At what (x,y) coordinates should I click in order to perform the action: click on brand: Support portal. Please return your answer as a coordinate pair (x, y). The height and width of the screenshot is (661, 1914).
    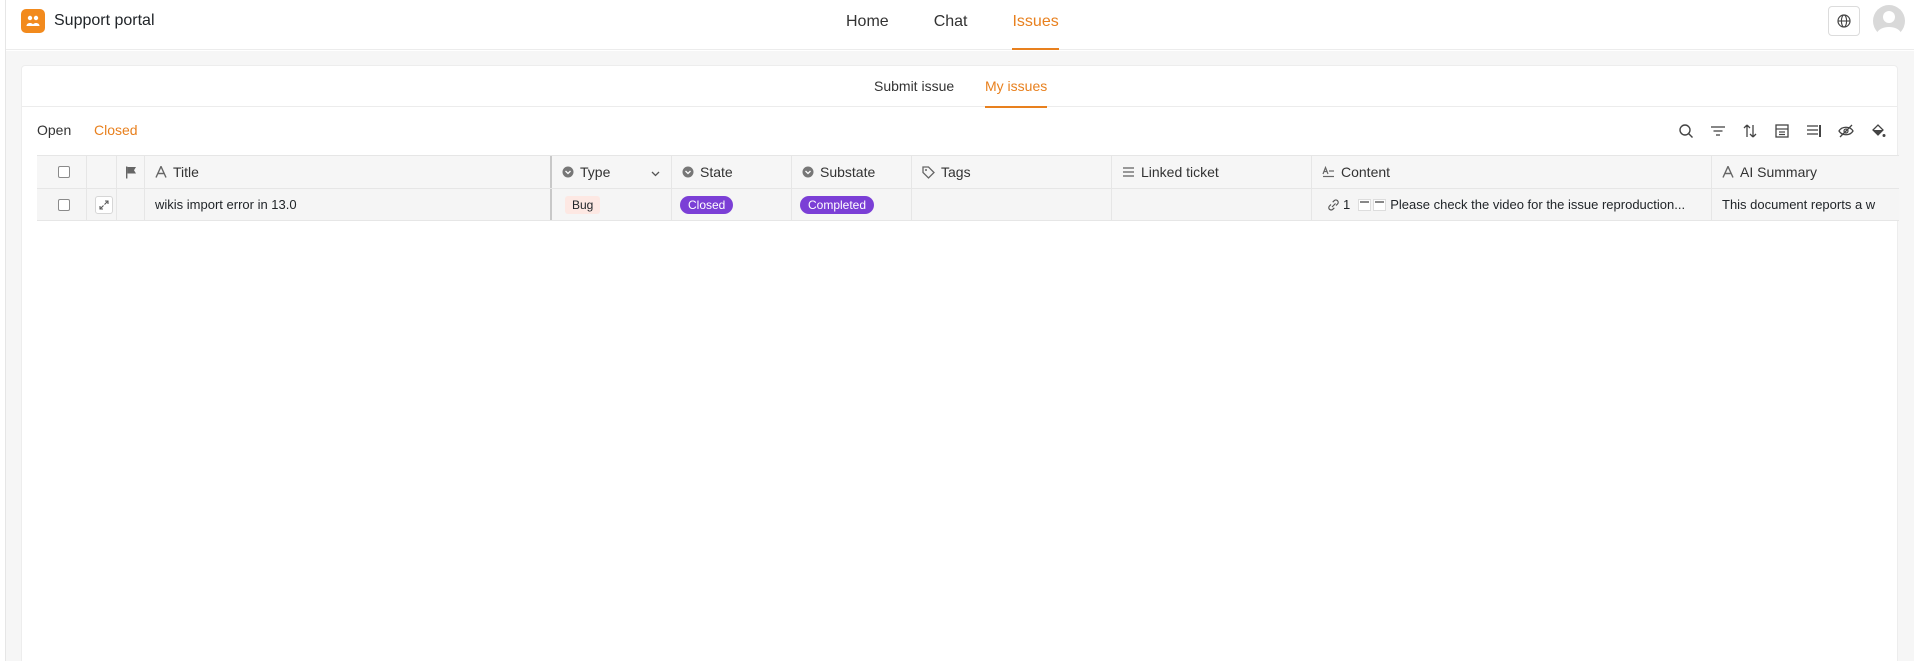
    Looking at the image, I should click on (88, 21).